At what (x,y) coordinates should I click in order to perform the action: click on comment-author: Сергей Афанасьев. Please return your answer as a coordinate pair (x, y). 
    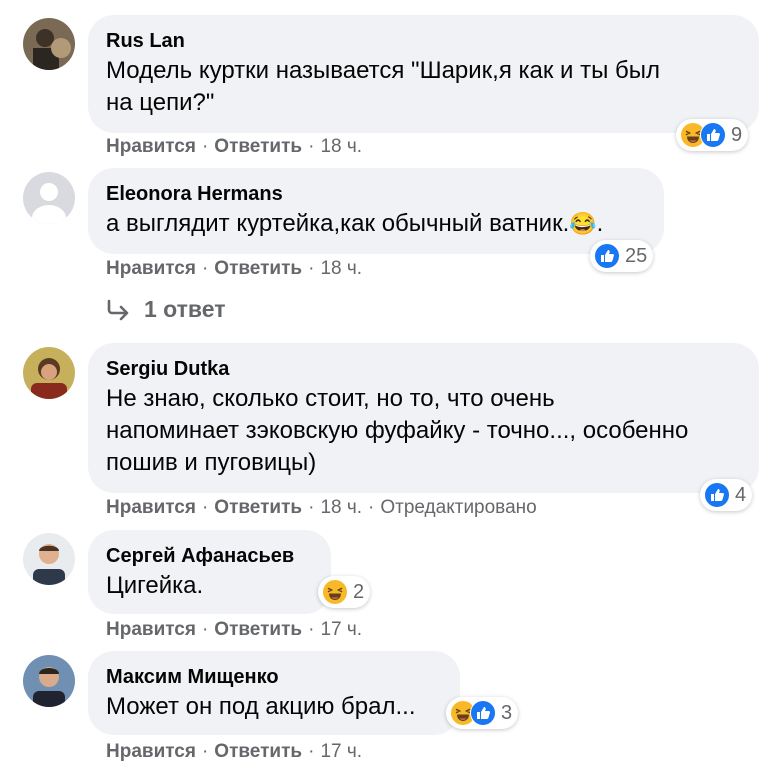
    Looking at the image, I should click on (209, 556).